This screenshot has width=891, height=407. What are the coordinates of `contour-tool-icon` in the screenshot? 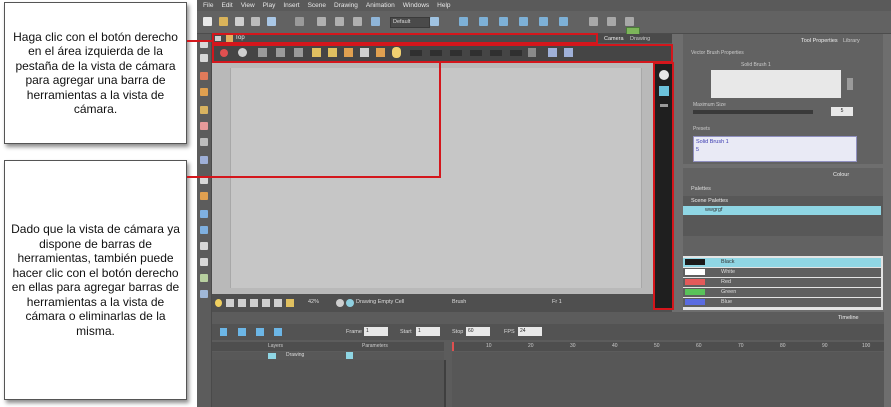 It's located at (204, 58).